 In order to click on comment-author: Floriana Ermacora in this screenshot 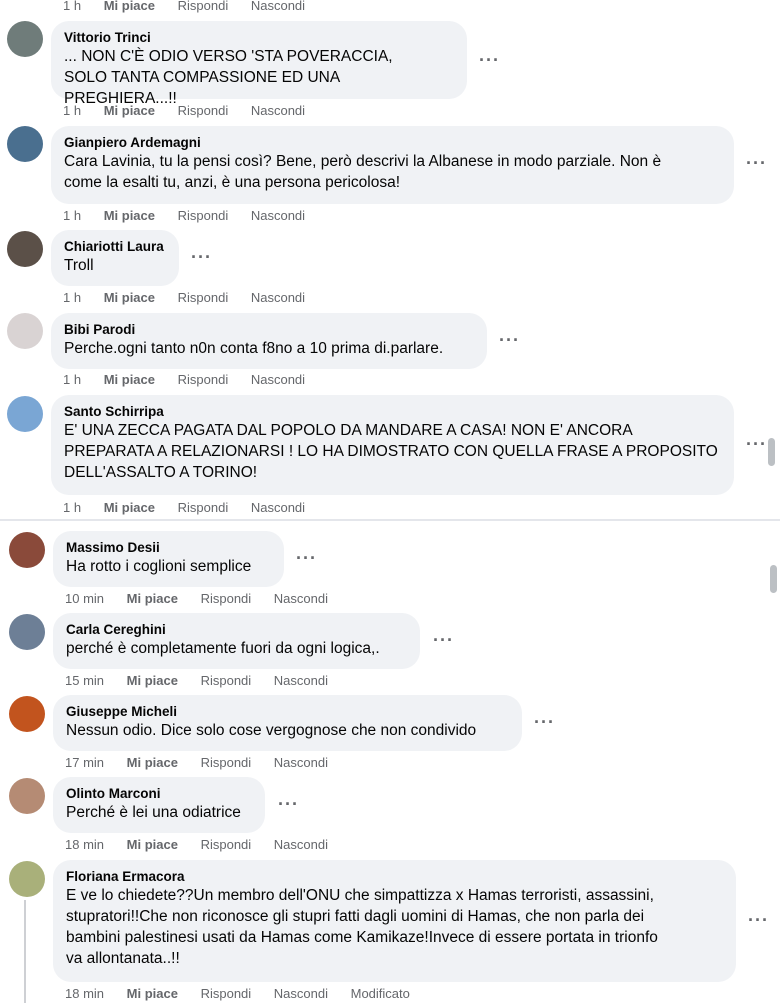, I will do `click(395, 876)`.